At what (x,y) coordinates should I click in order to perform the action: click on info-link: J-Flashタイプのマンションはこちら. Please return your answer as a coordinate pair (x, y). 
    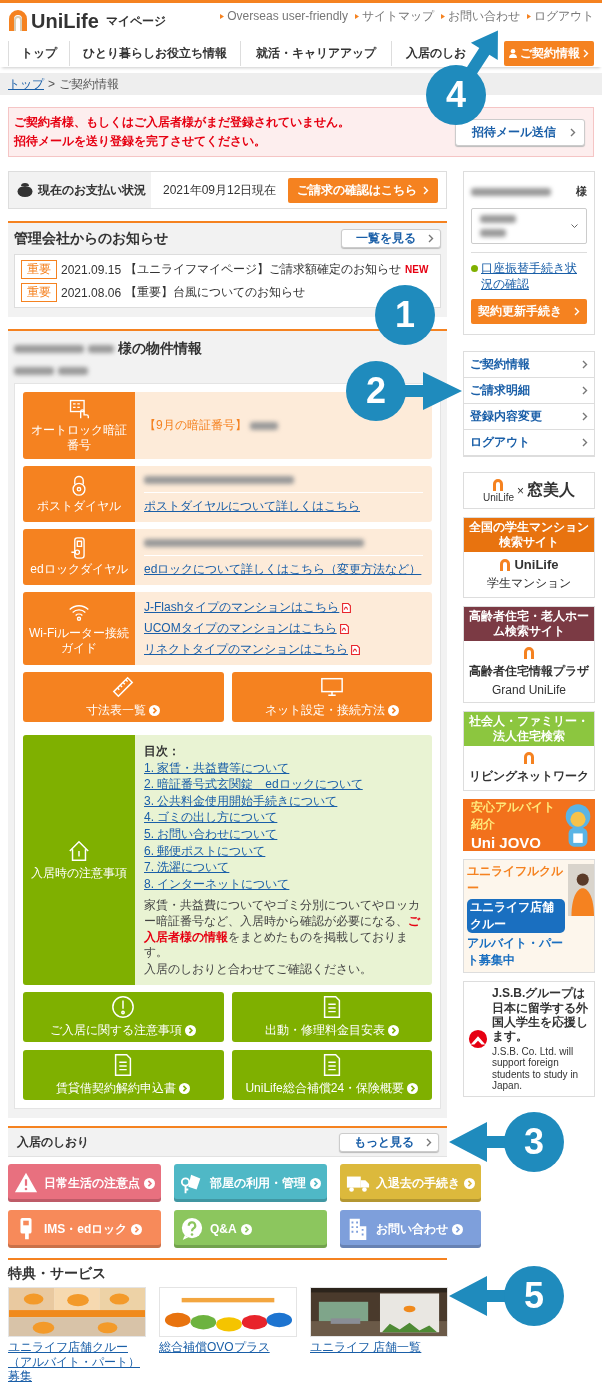
    Looking at the image, I should click on (242, 607).